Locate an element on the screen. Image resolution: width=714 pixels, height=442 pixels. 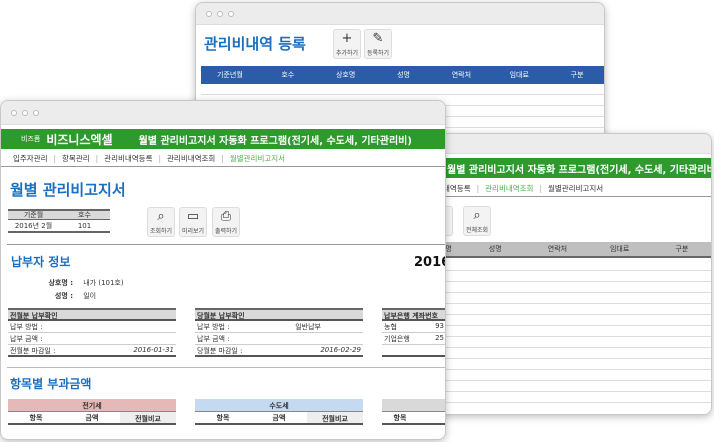
nav-item: 관리비내역등록 is located at coordinates (128, 158).